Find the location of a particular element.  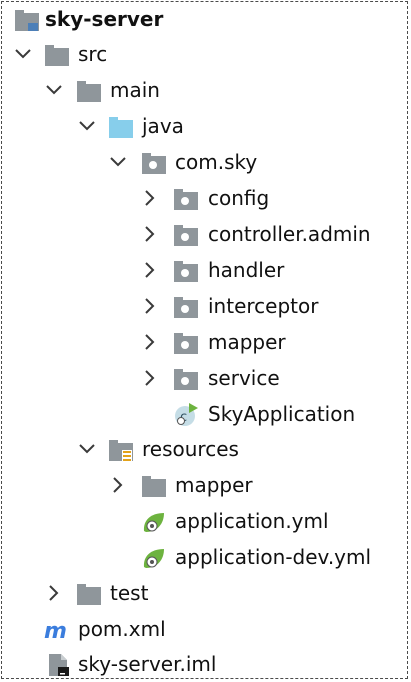

tree-item-application-yml: application.yml is located at coordinates (204, 521).